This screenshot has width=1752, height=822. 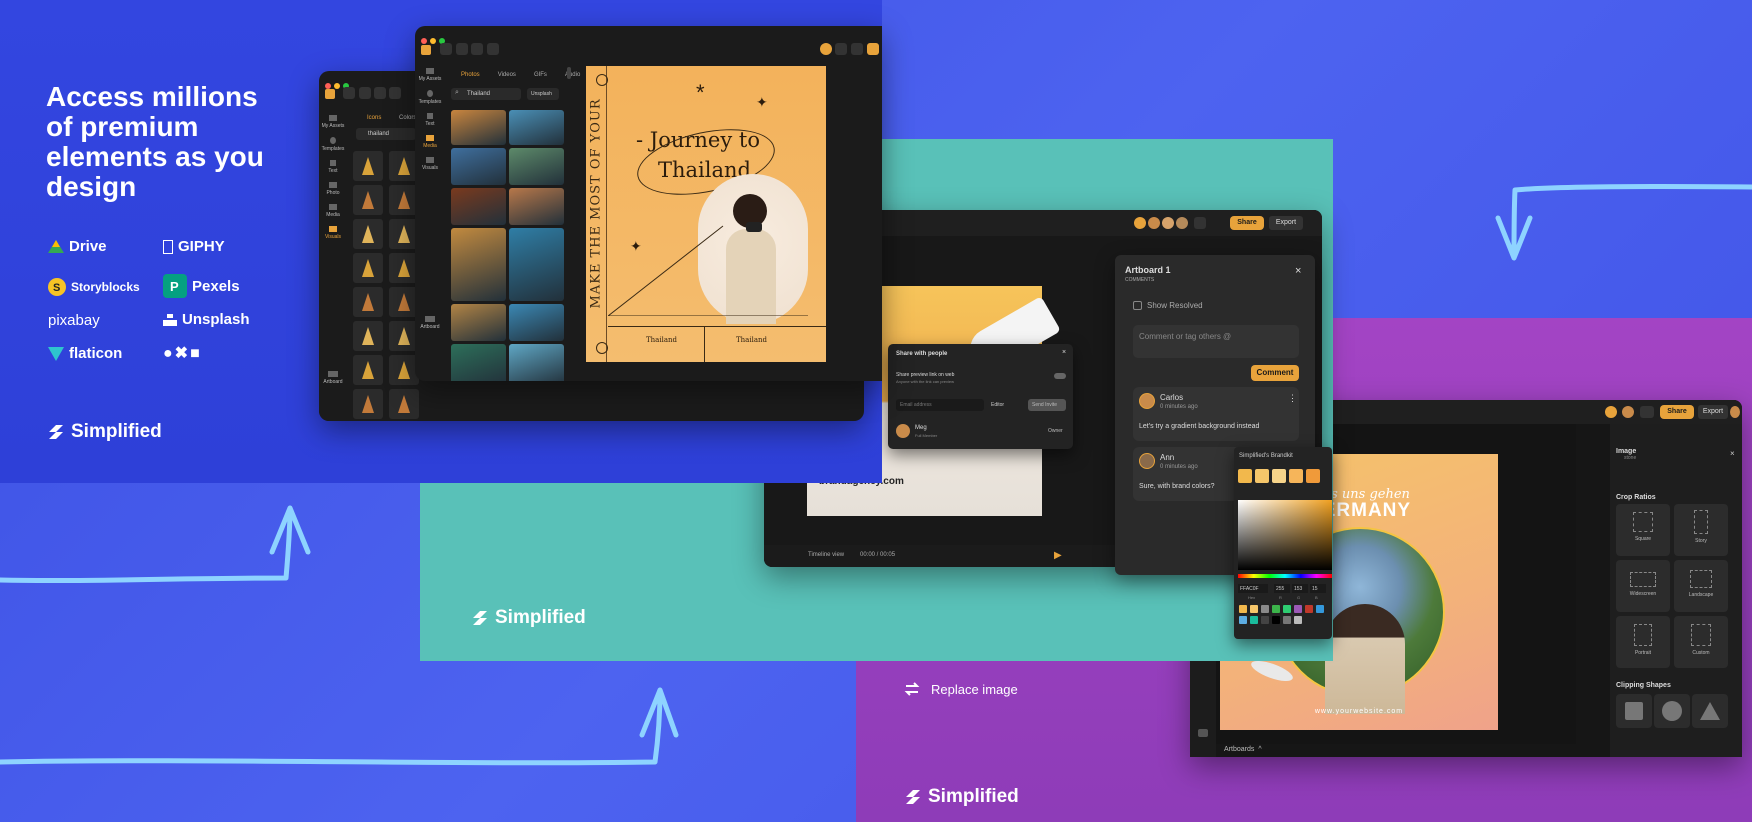 I want to click on source-select: Unsplash, so click(x=543, y=94).